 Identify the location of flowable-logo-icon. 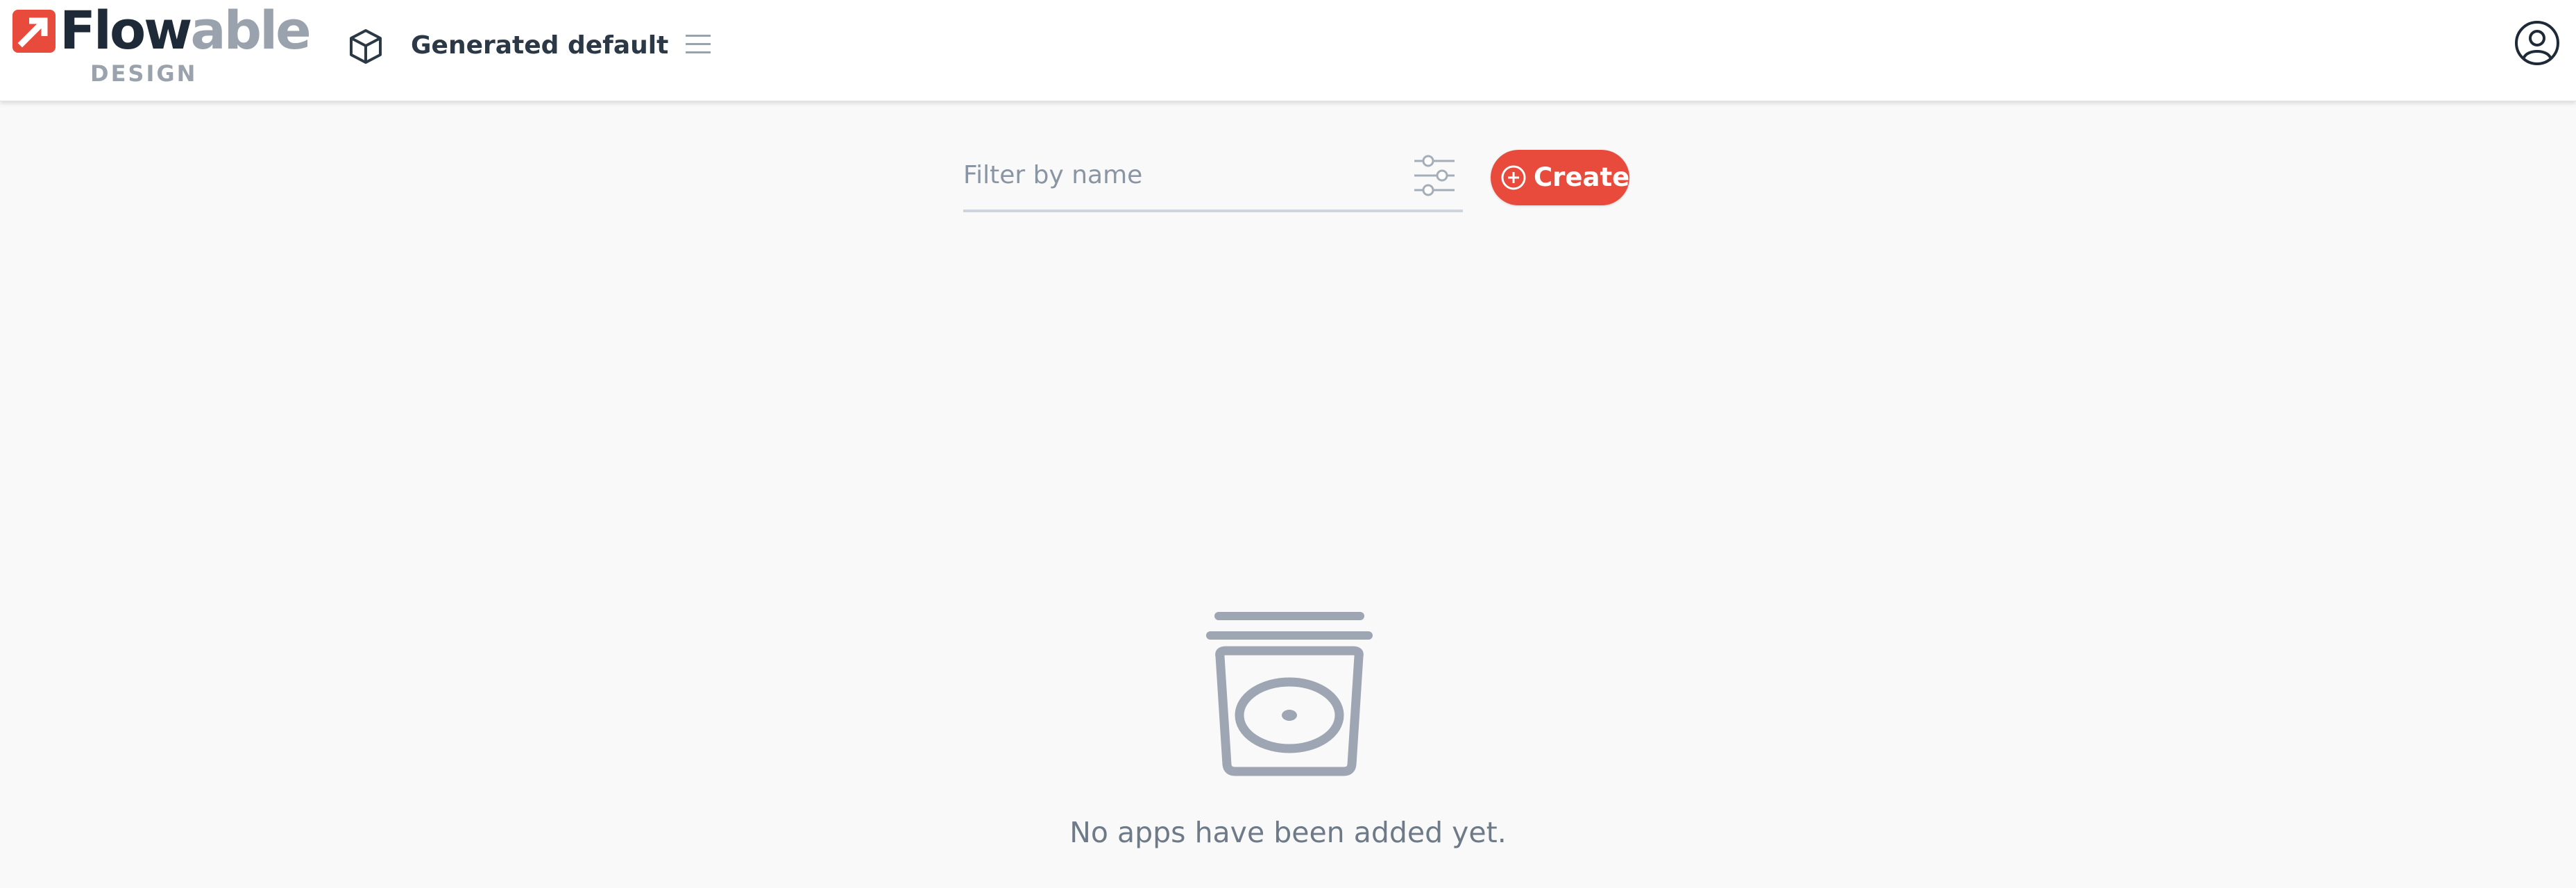
(34, 31).